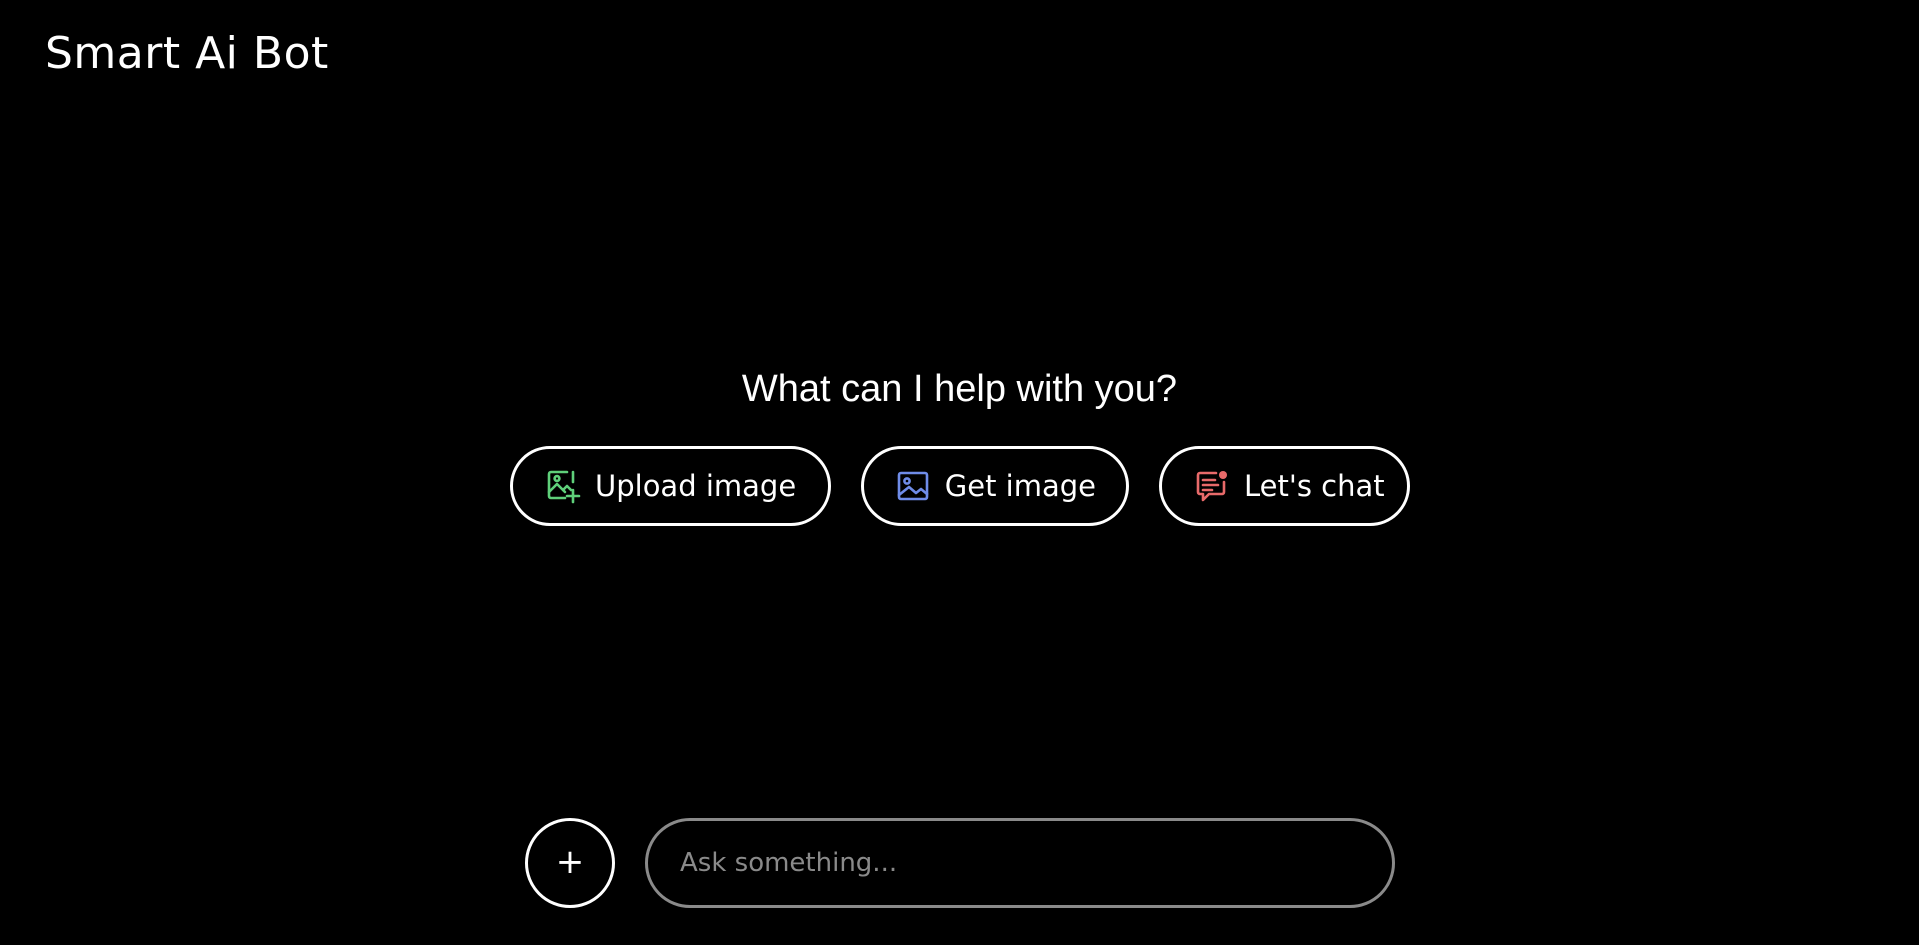  I want to click on add-attachment-button: +, so click(570, 863).